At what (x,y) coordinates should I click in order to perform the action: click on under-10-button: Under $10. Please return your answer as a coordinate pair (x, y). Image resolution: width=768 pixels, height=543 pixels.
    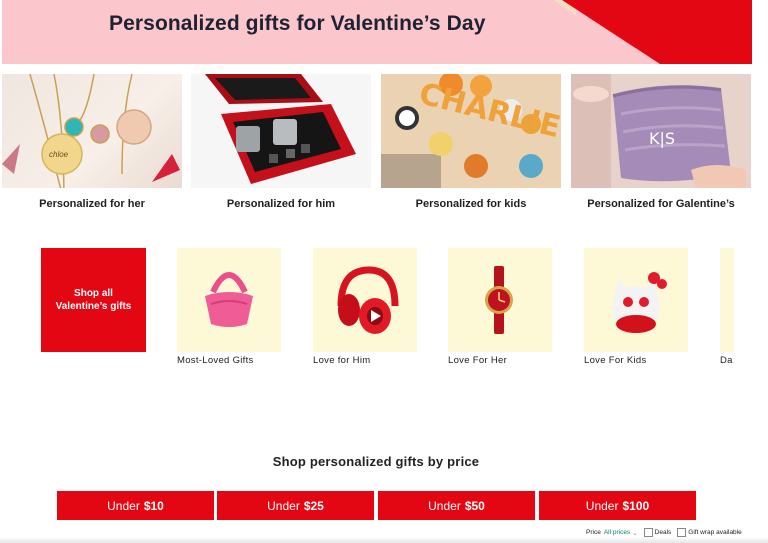
    Looking at the image, I should click on (135, 505).